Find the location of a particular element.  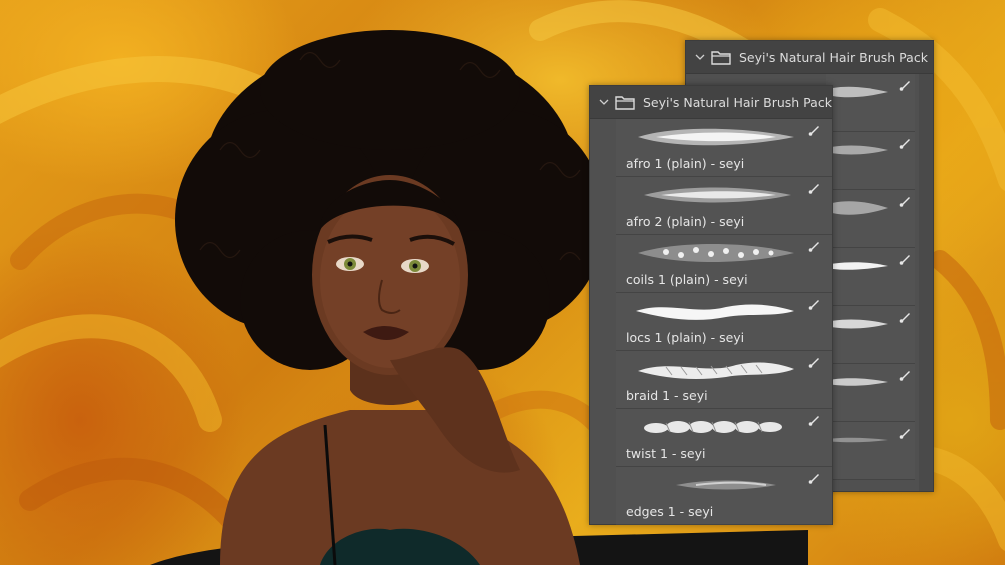

brush-item-edges-1: edges 1 - seyi is located at coordinates (724, 496).